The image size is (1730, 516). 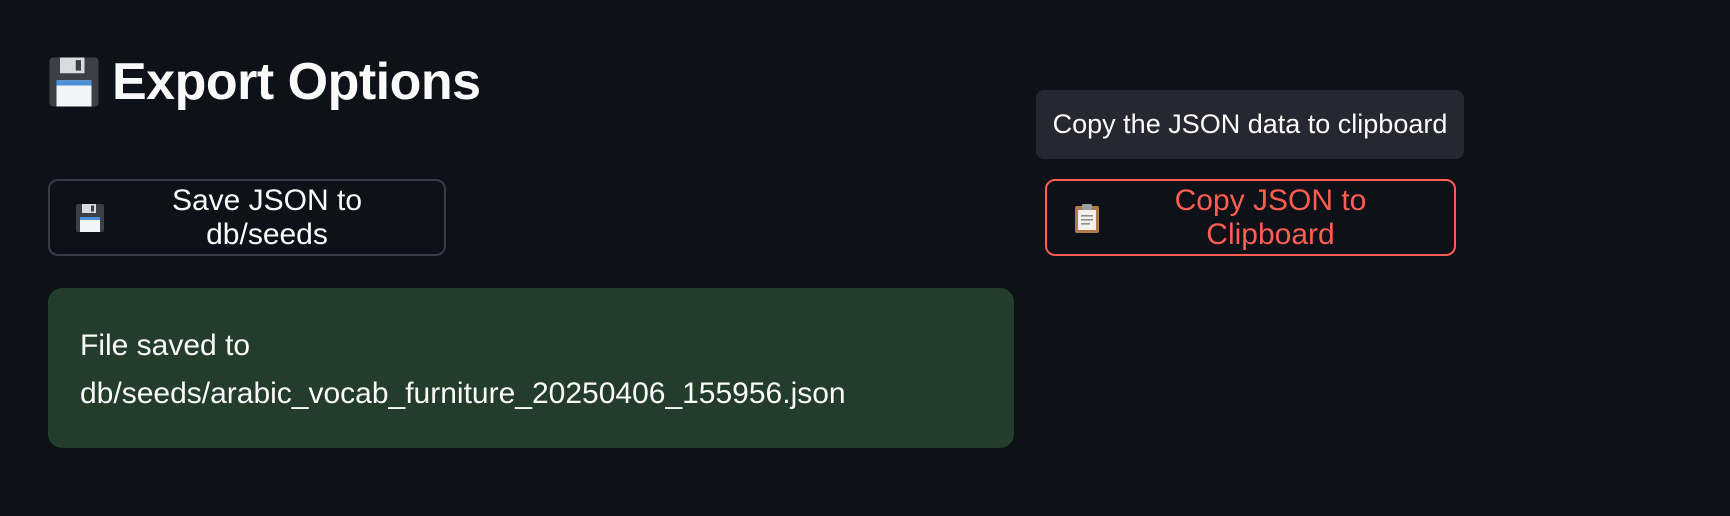 I want to click on copy-json-button: Copy JSON to Clipboard, so click(x=1250, y=217).